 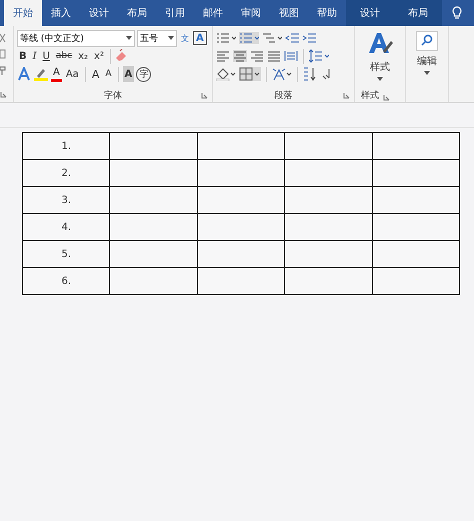 I want to click on character-border-button: A, so click(x=200, y=38).